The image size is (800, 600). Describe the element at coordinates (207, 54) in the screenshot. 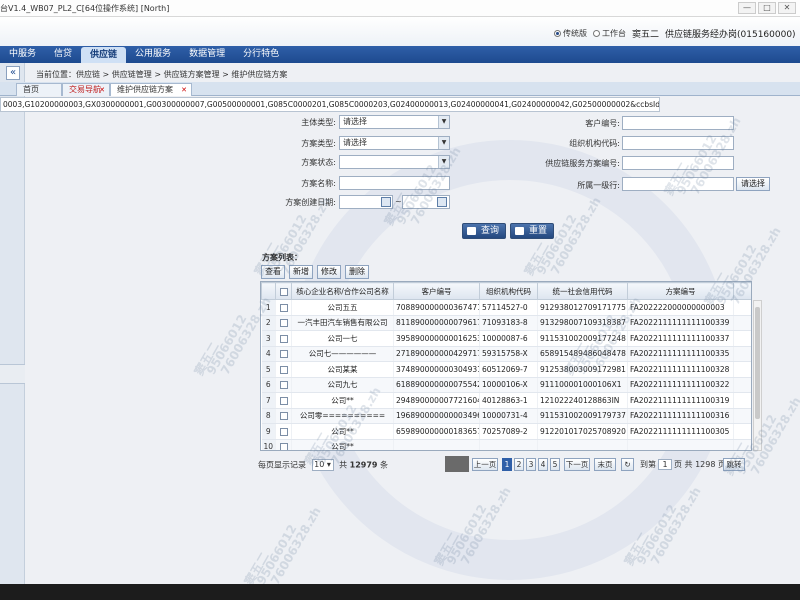

I see `nav-item-data-management: 数据管理` at that location.